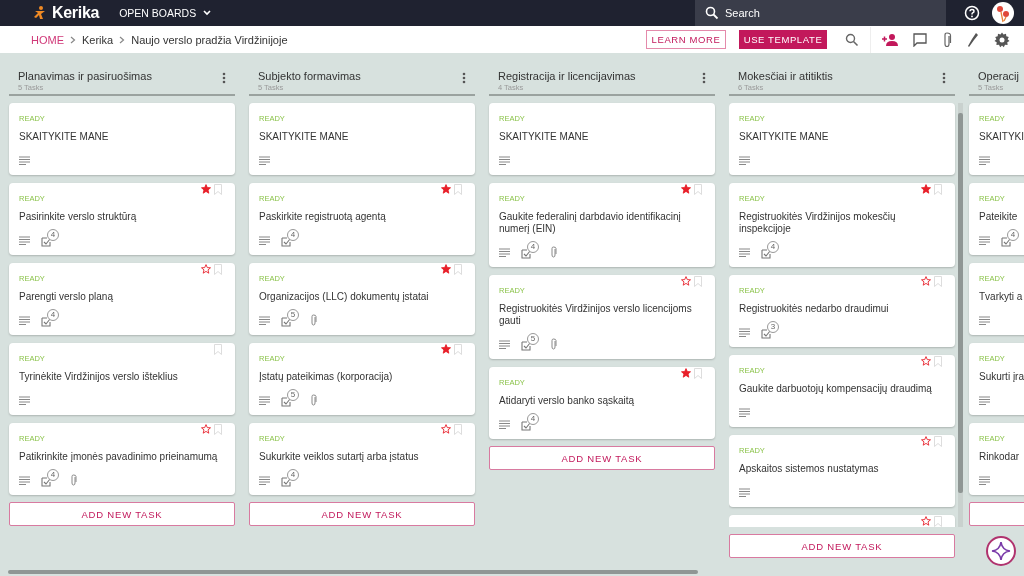 This screenshot has height=576, width=1024. What do you see at coordinates (1001, 551) in the screenshot?
I see `assistant-button` at bounding box center [1001, 551].